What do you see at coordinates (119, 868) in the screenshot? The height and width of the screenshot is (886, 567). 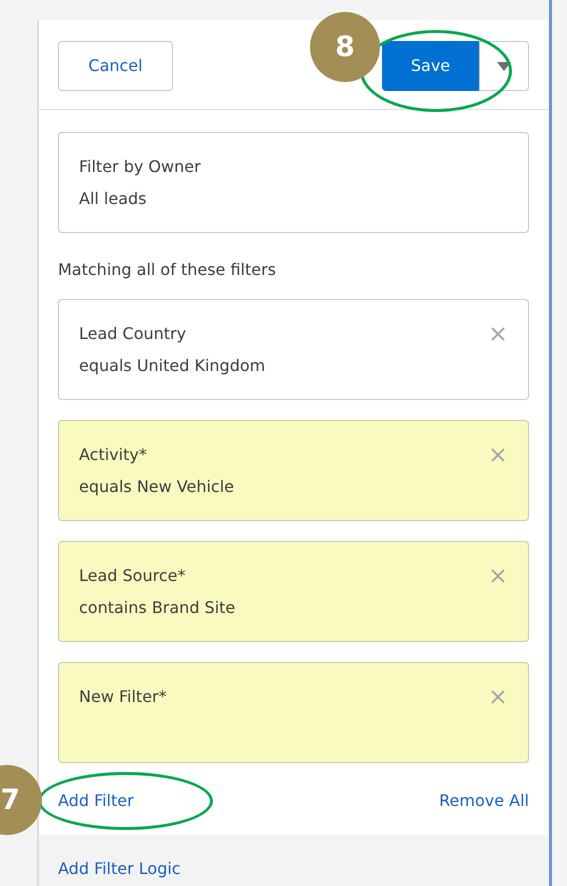 I see `add-filter-logic-link: Add Filter Logic` at bounding box center [119, 868].